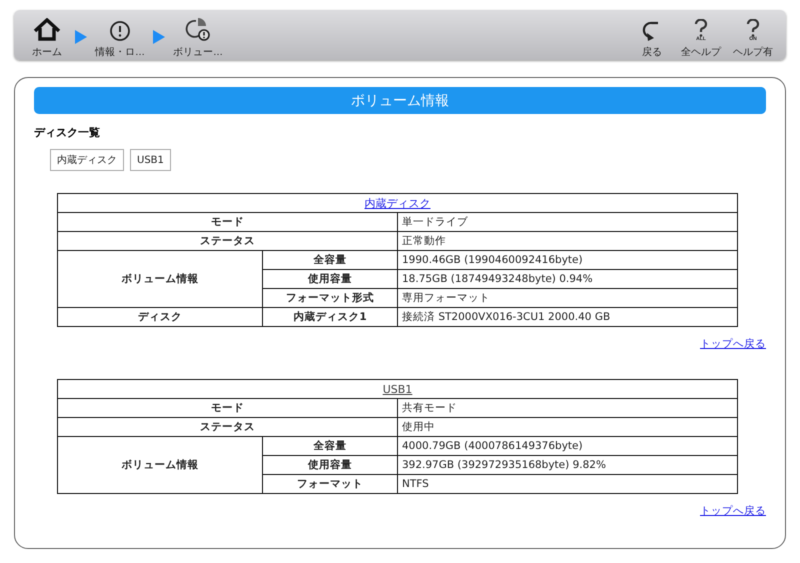 This screenshot has height=563, width=800. I want to click on section-heading: ディスク一覧, so click(67, 132).